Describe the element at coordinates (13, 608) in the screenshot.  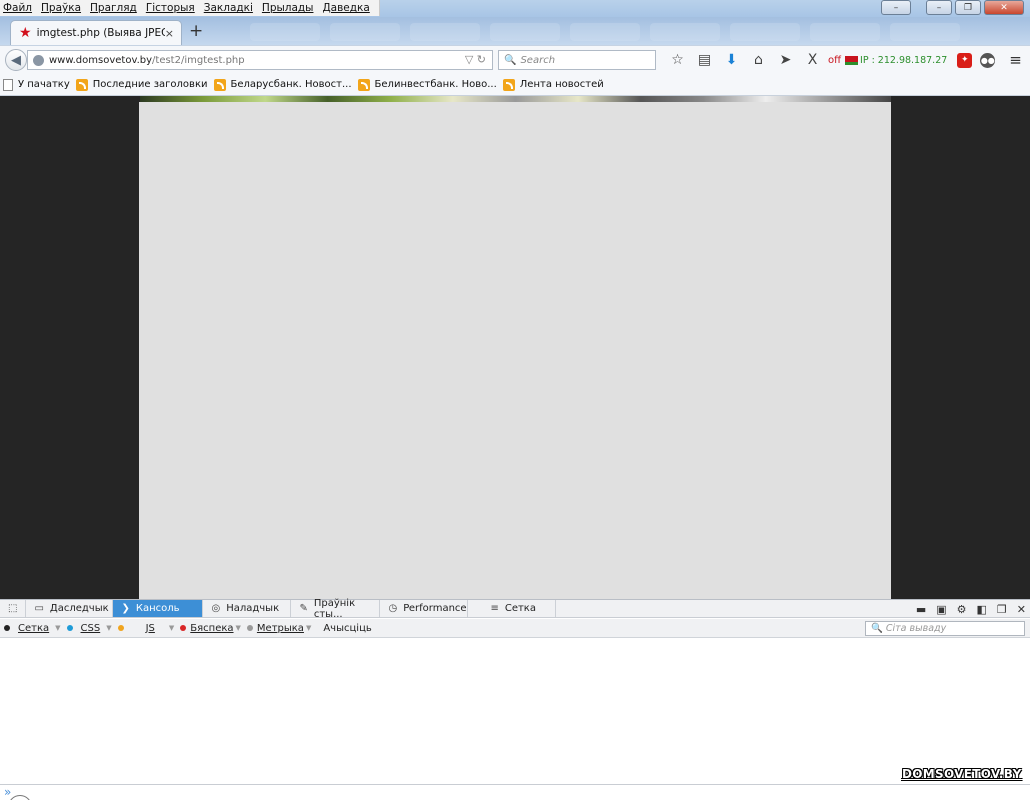
I see `pick-element-button: ⬚` at that location.